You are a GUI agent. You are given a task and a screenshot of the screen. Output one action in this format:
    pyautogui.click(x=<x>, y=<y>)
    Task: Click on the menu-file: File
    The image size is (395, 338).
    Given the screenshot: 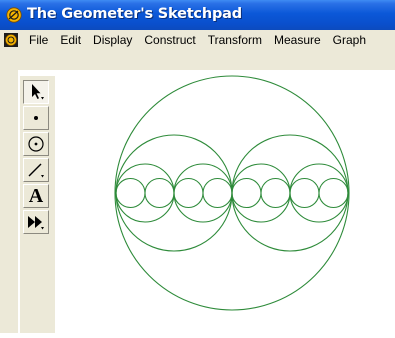 What is the action you would take?
    pyautogui.click(x=38, y=40)
    